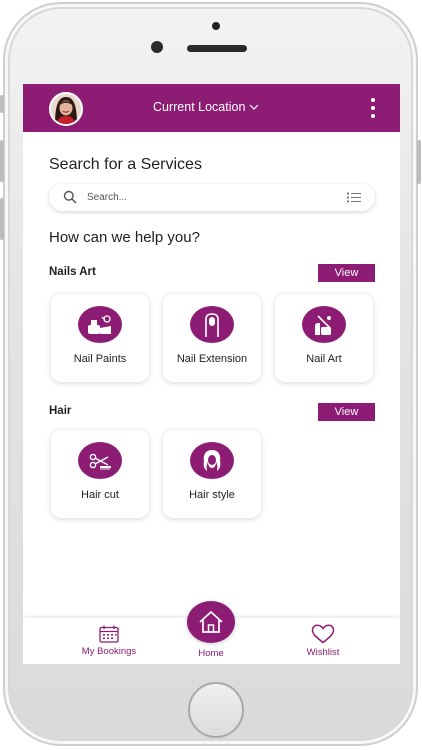  What do you see at coordinates (324, 359) in the screenshot?
I see `service-label: Nail Art` at bounding box center [324, 359].